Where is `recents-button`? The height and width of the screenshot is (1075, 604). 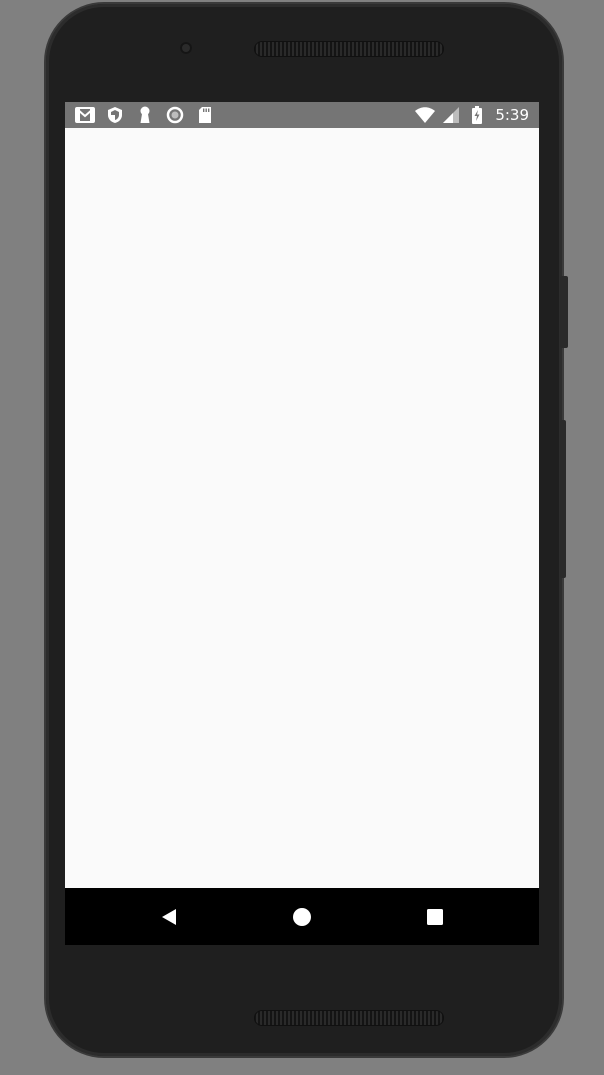 recents-button is located at coordinates (435, 917).